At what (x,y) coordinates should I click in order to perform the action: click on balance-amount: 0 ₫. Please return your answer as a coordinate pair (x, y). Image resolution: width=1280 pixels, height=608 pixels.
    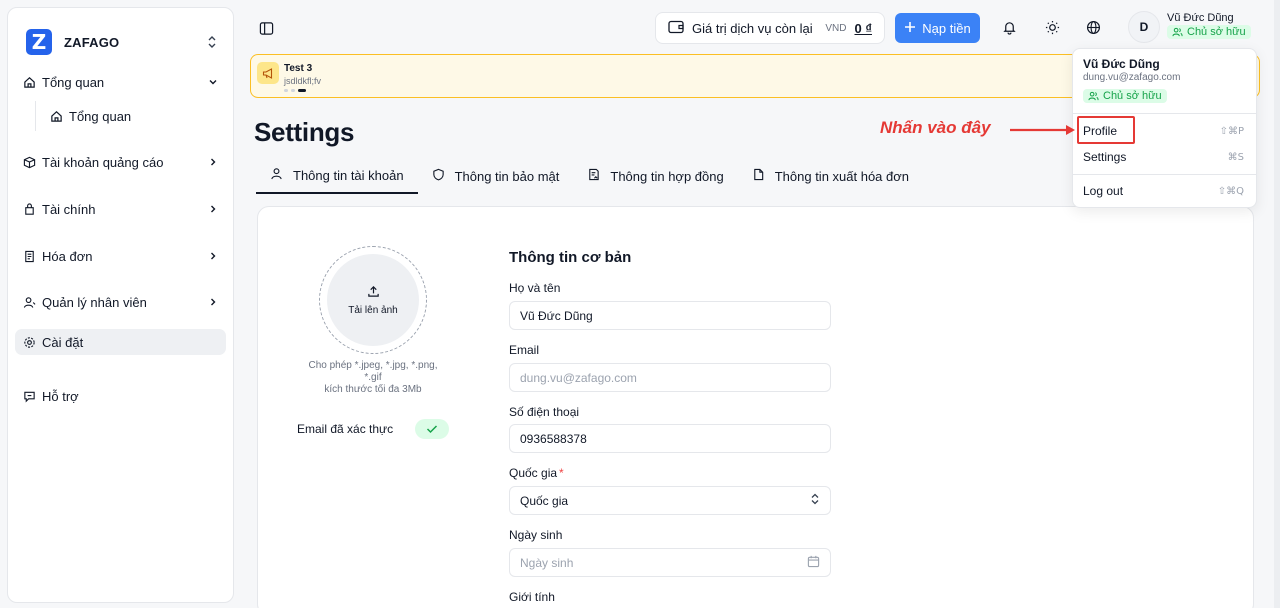
    Looking at the image, I should click on (863, 28).